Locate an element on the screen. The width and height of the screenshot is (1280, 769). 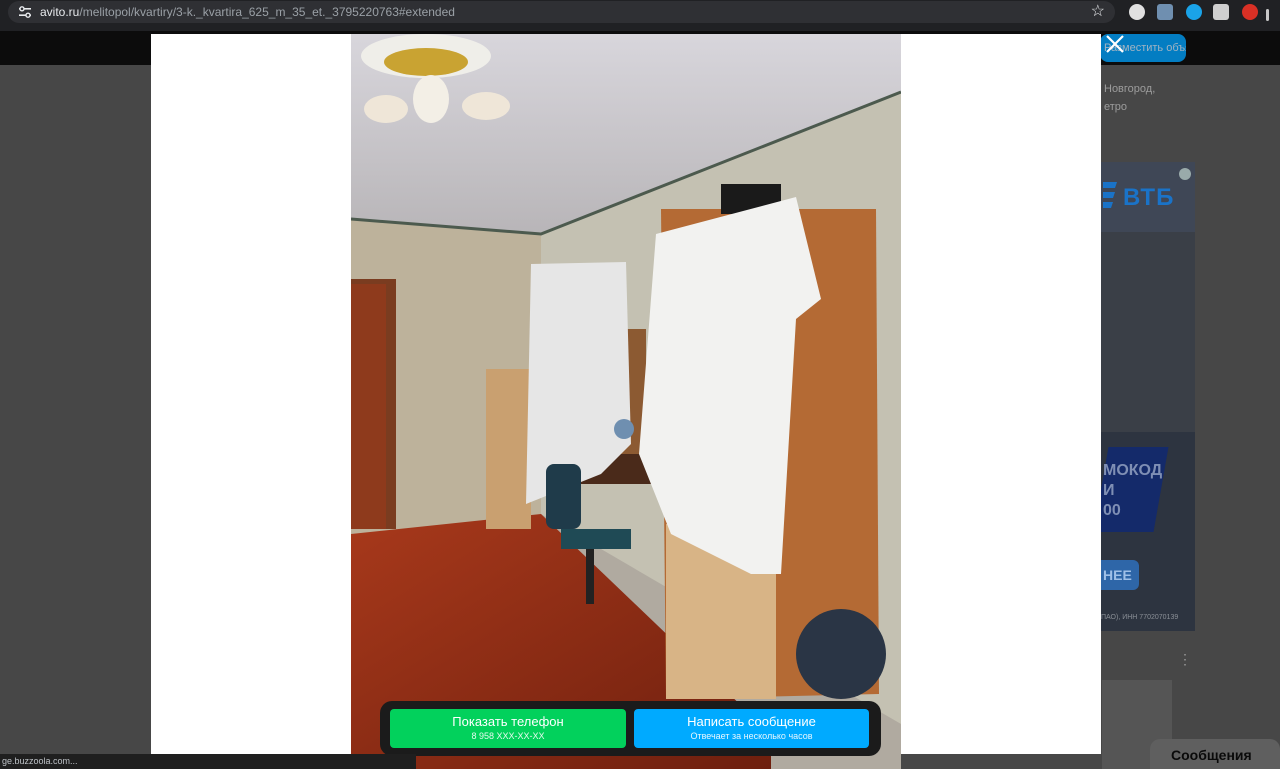
vtb-logo-mark-icon is located at coordinates (1110, 195).